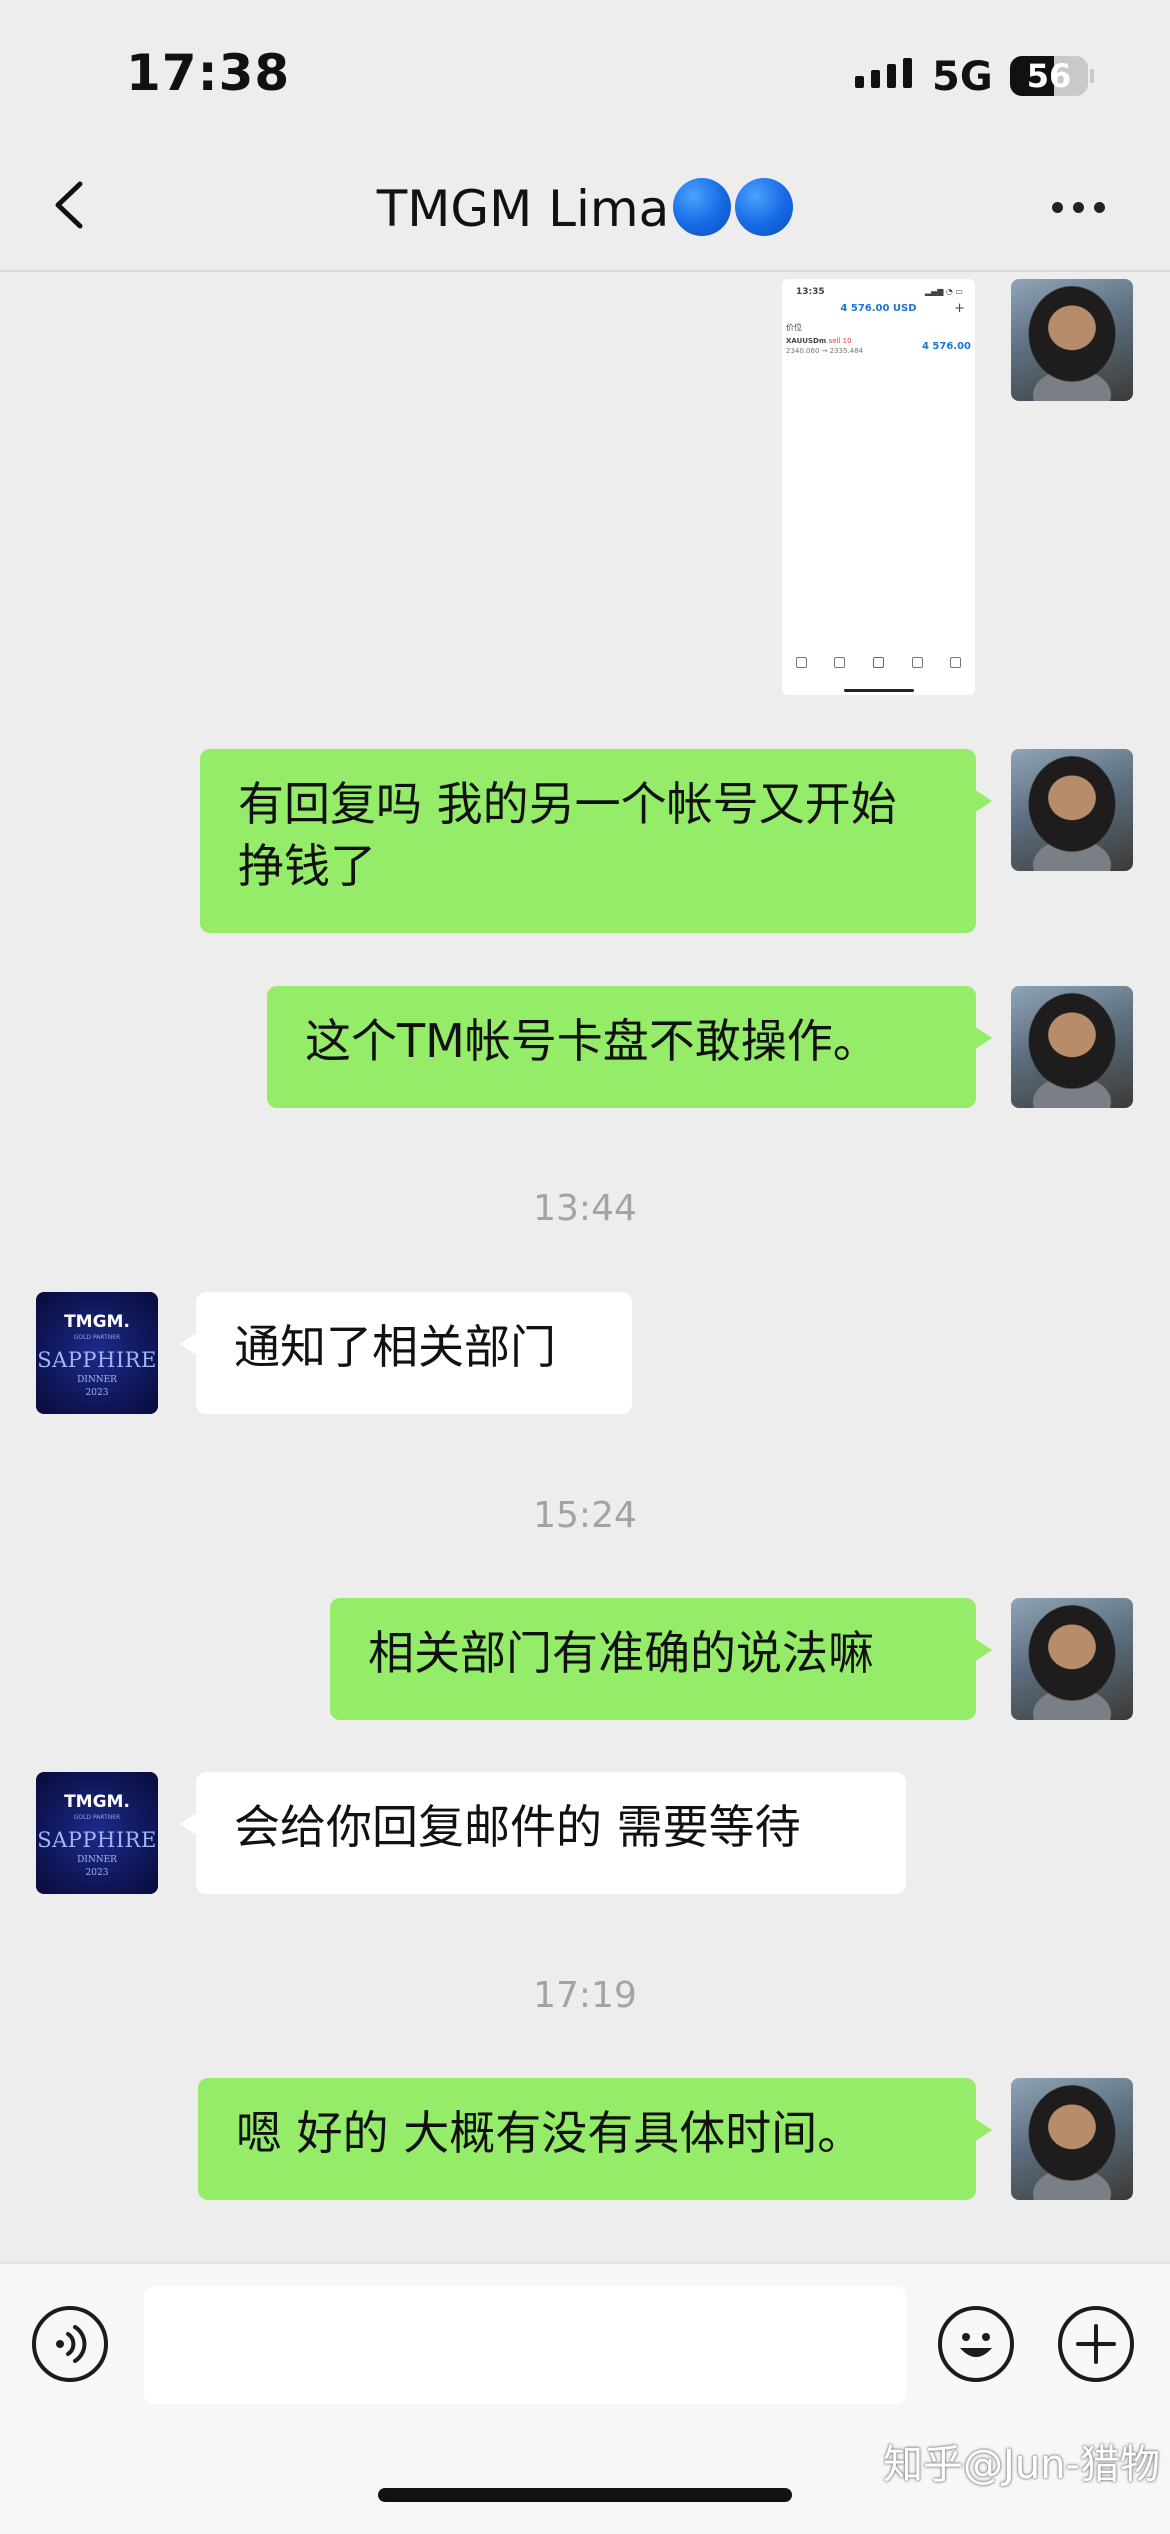 The width and height of the screenshot is (1170, 2534). I want to click on smiley-icon, so click(976, 2345).